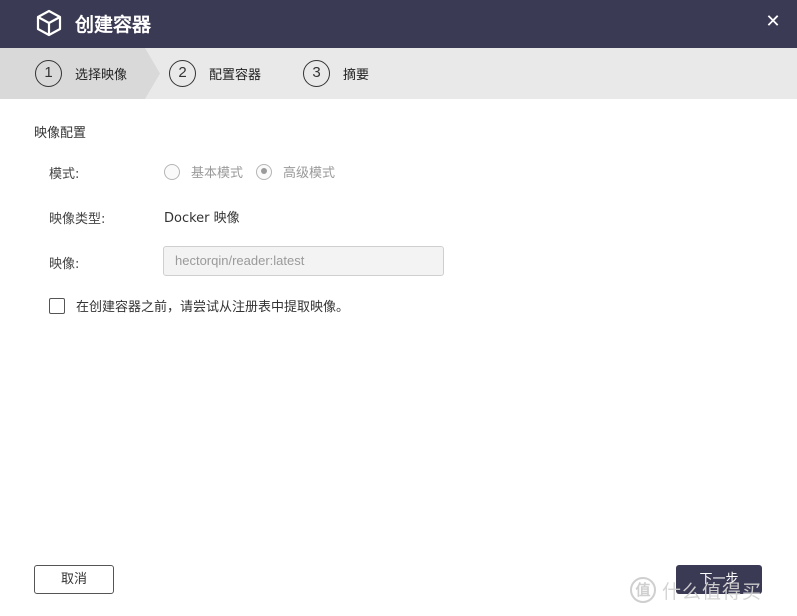 Image resolution: width=797 pixels, height=616 pixels. Describe the element at coordinates (712, 591) in the screenshot. I see `watermark-text: 什么值得买` at that location.